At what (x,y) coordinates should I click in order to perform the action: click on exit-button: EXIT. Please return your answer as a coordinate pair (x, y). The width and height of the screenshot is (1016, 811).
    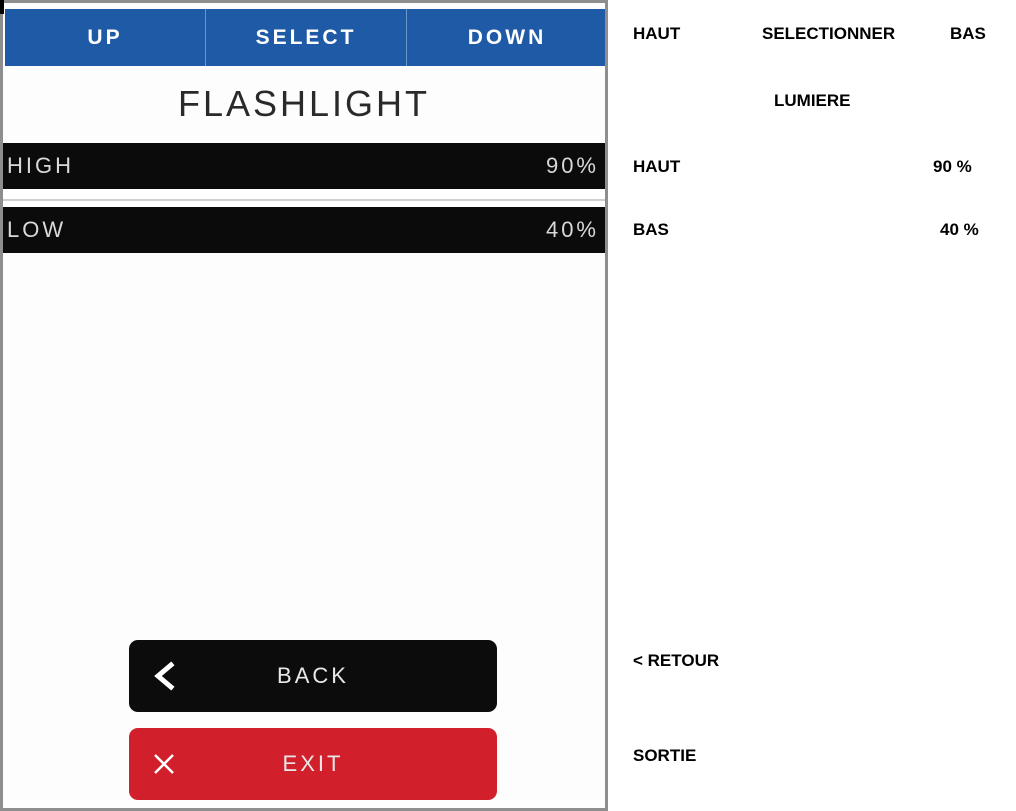
    Looking at the image, I should click on (313, 764).